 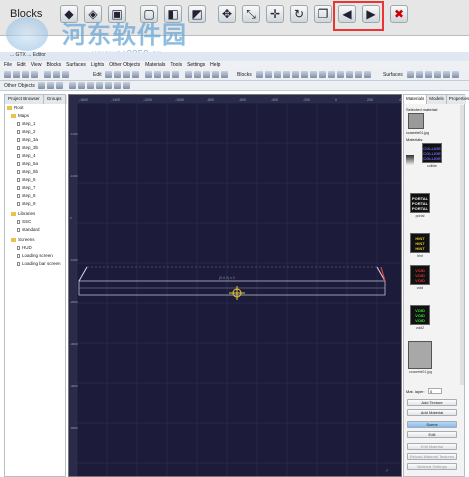 I want to click on redo-icon, so click(x=135, y=74).